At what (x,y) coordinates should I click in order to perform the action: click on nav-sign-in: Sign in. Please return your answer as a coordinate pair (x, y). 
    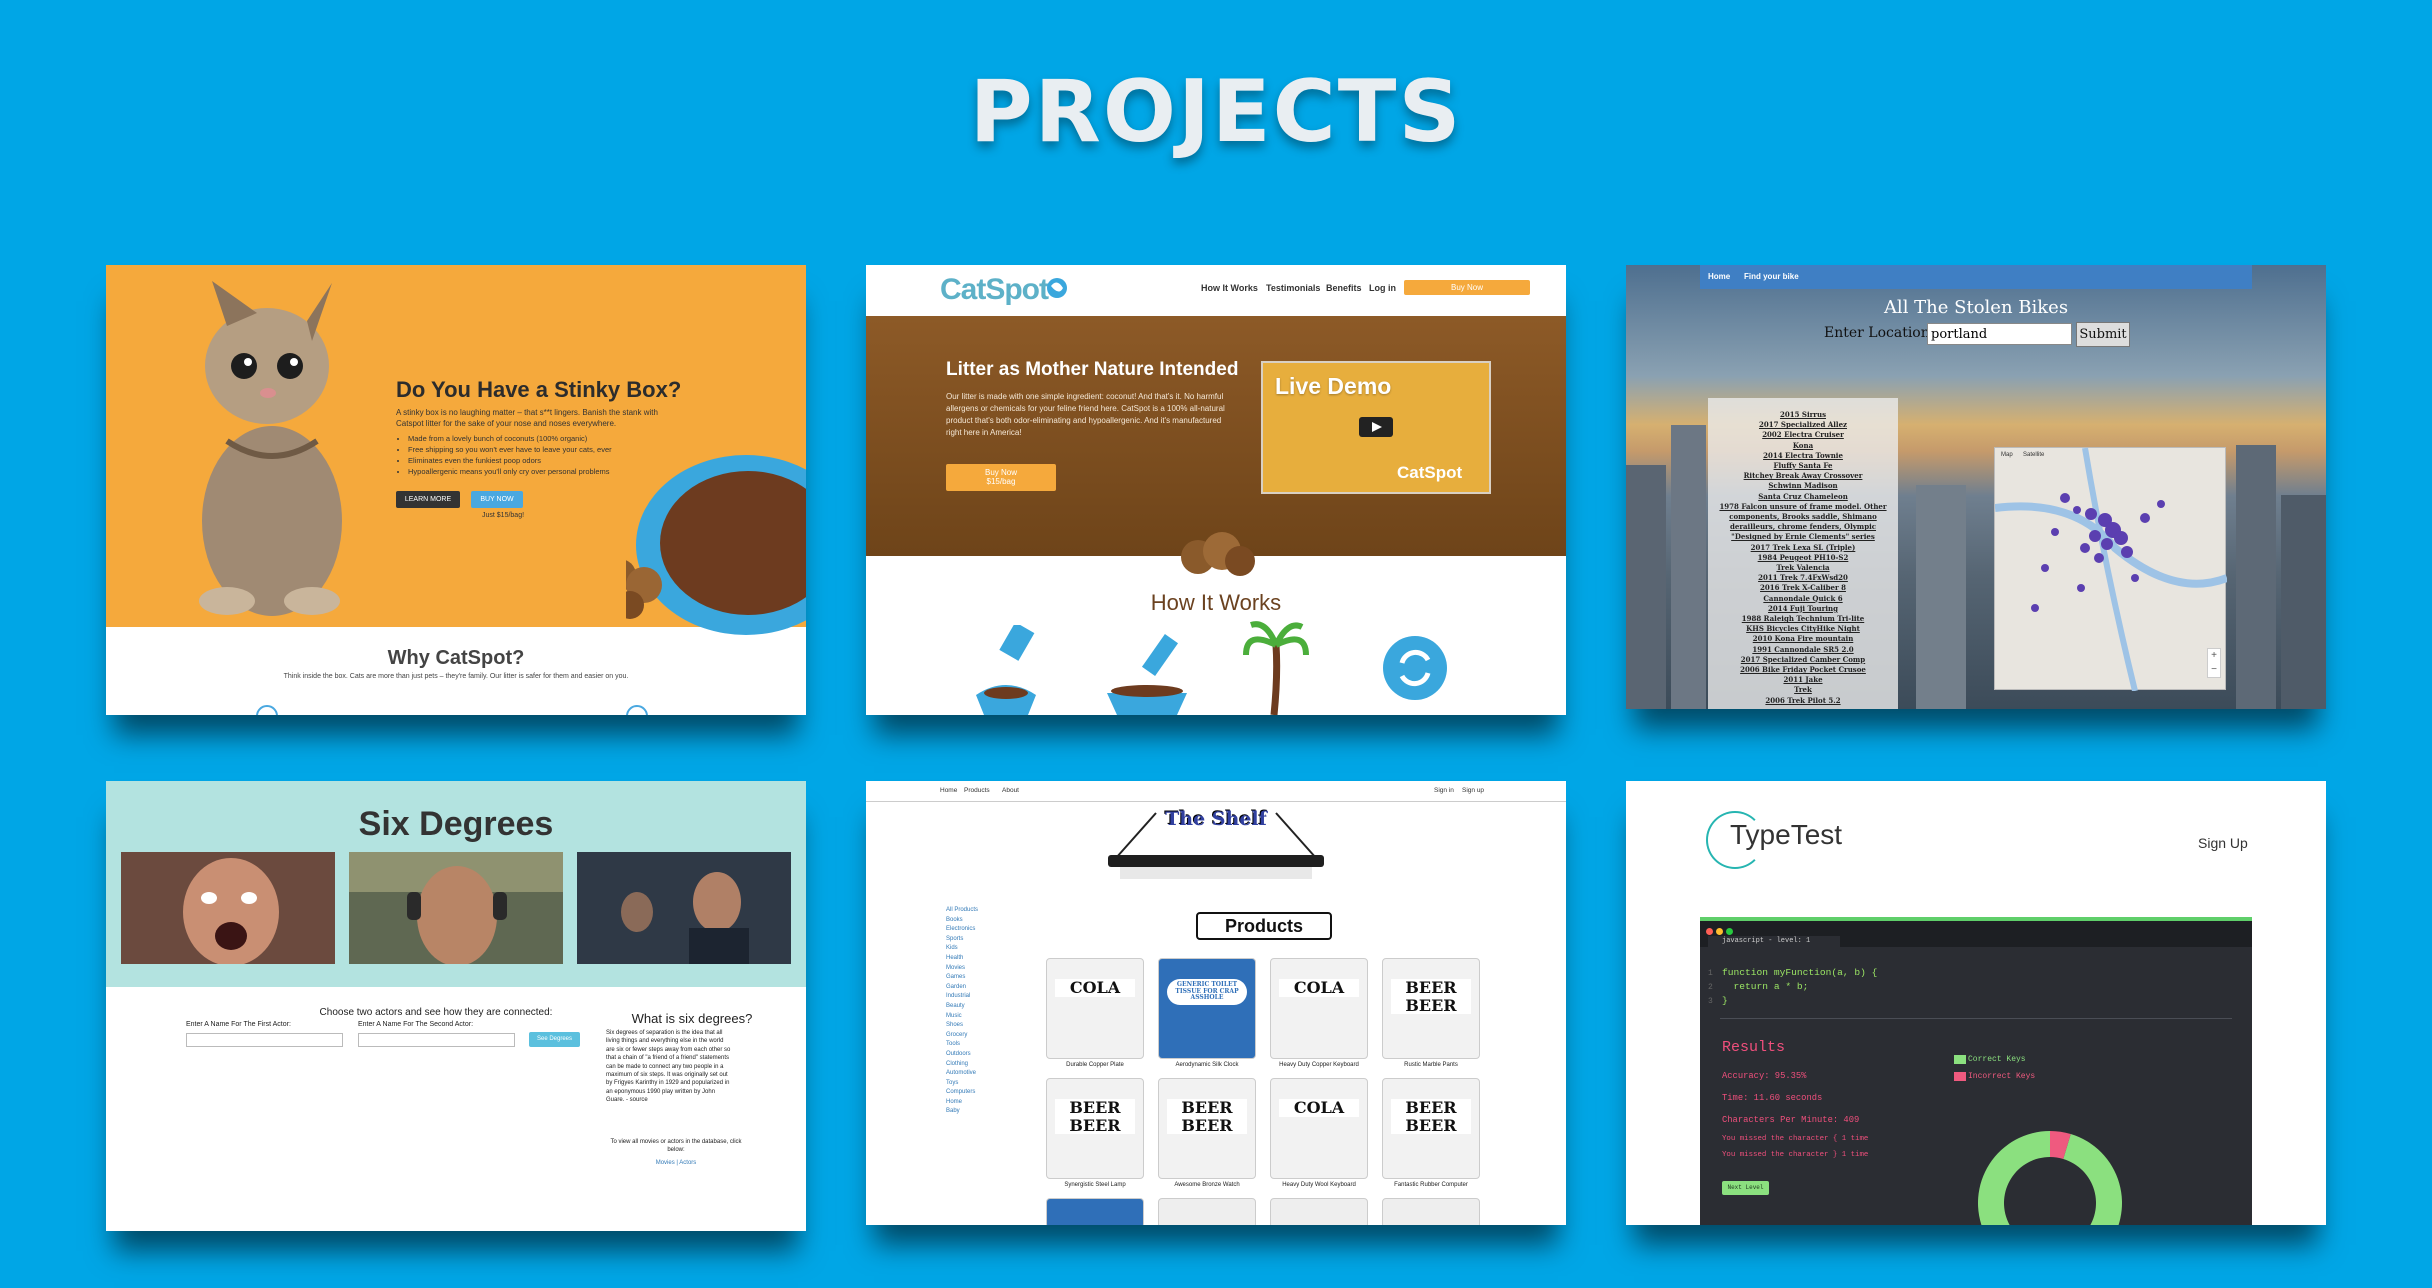
    Looking at the image, I should click on (1444, 790).